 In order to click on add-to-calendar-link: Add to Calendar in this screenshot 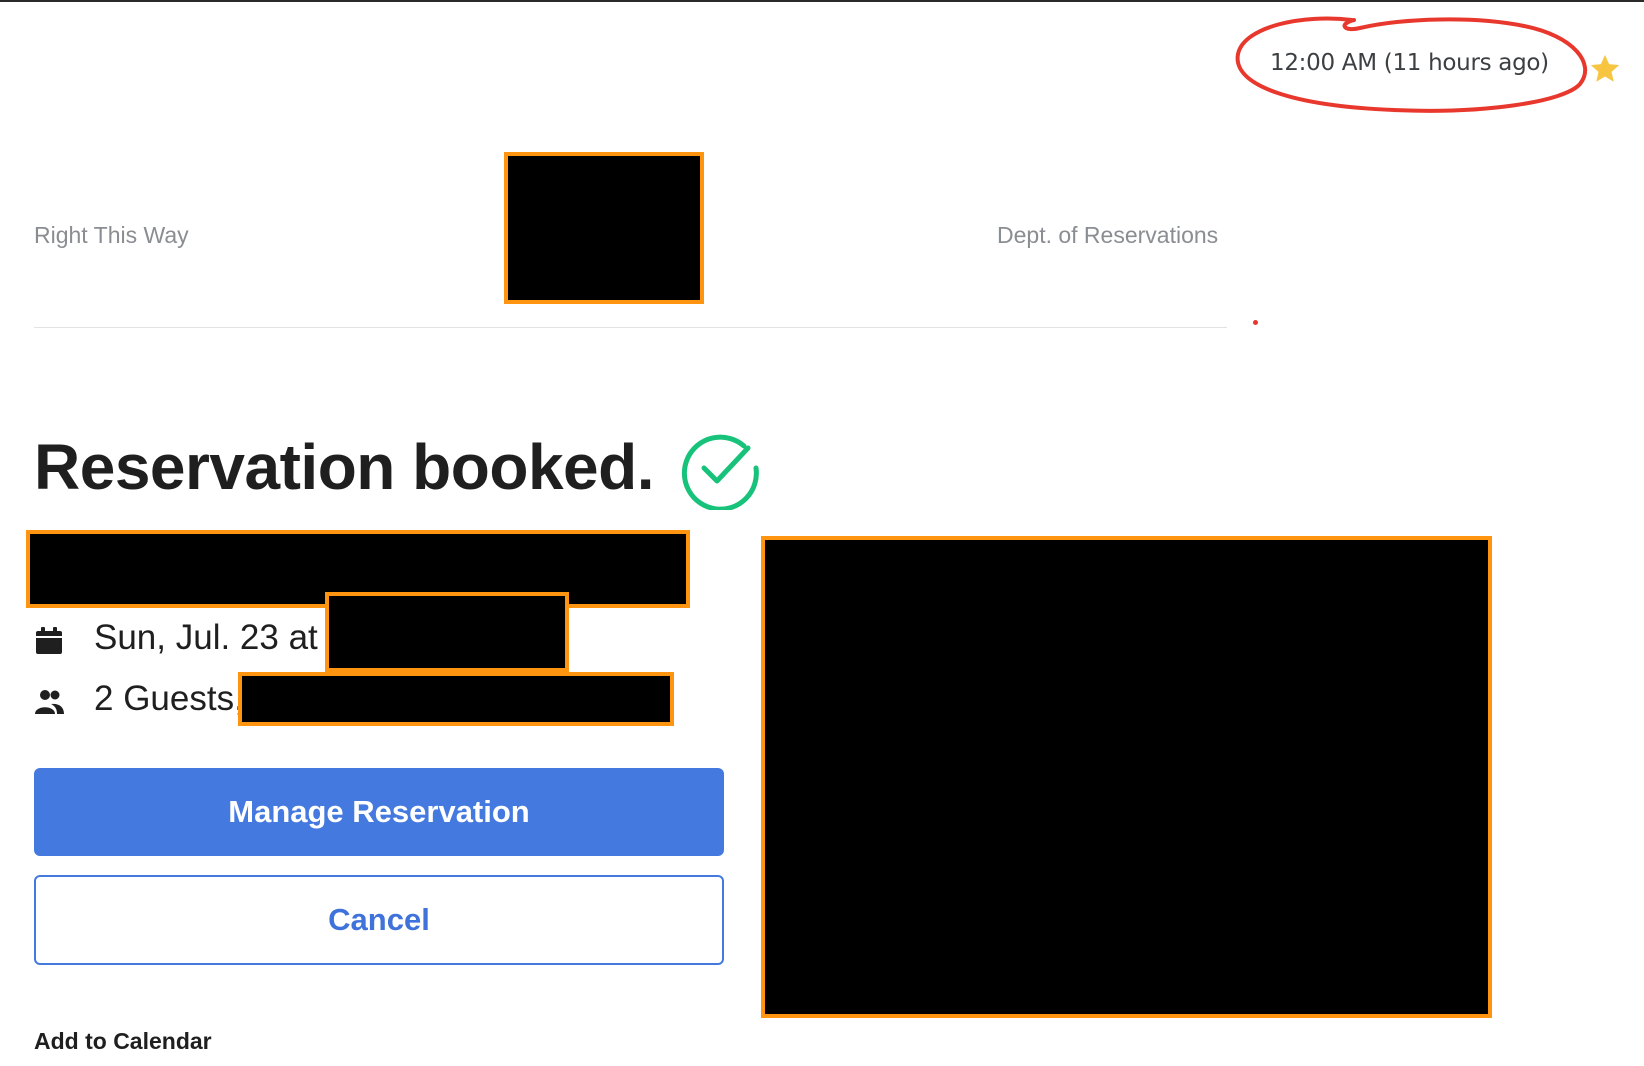, I will do `click(123, 1041)`.